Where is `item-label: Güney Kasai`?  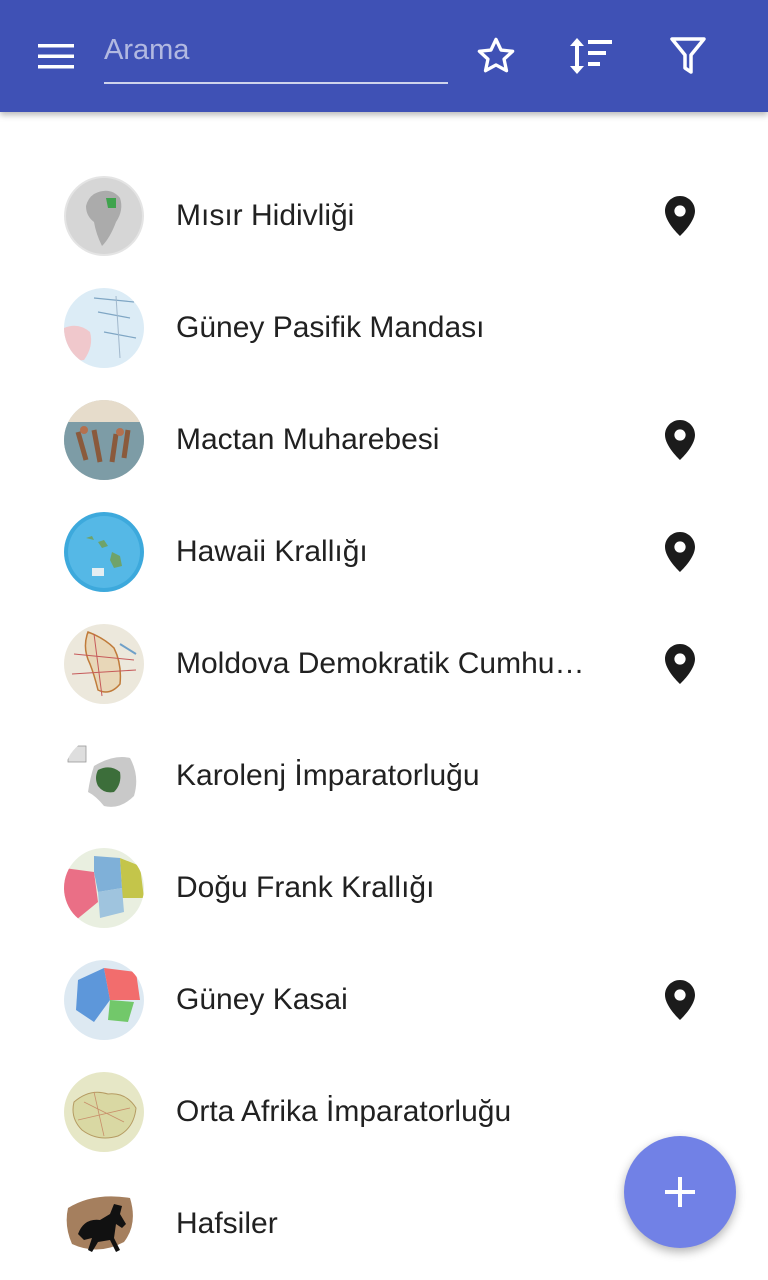
item-label: Güney Kasai is located at coordinates (262, 999).